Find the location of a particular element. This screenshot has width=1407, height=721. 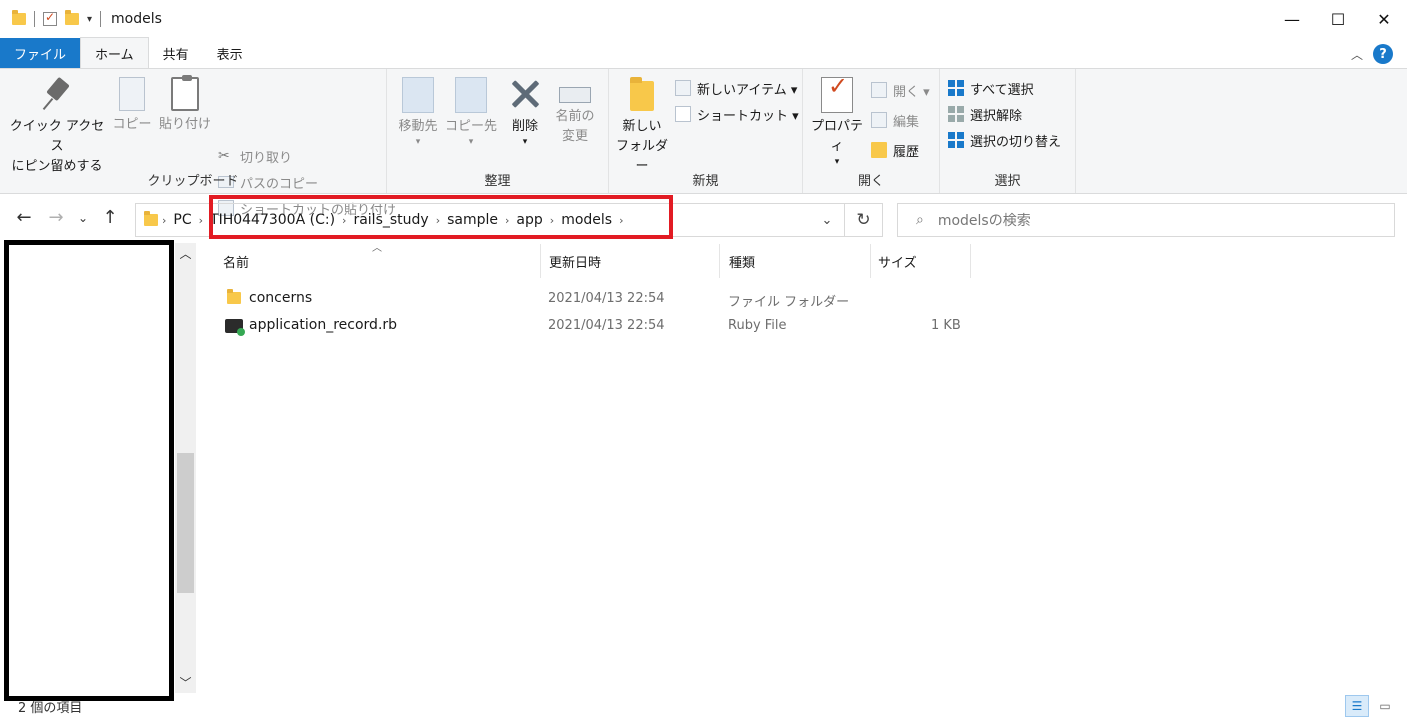

file-type: Ruby File is located at coordinates (757, 325).